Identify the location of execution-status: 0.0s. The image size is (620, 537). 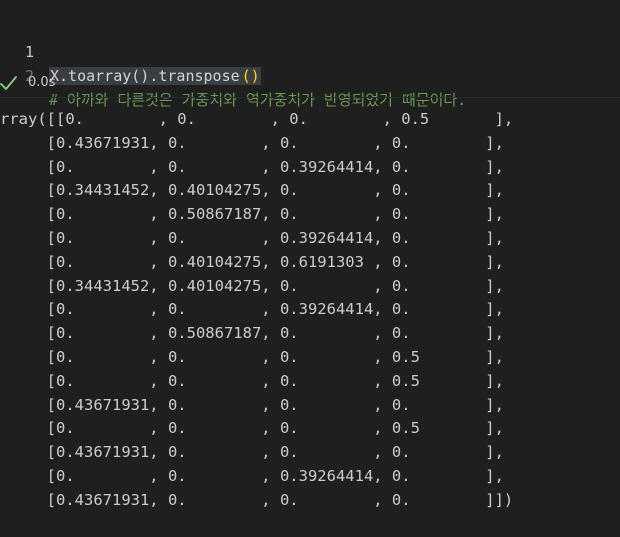
(310, 83).